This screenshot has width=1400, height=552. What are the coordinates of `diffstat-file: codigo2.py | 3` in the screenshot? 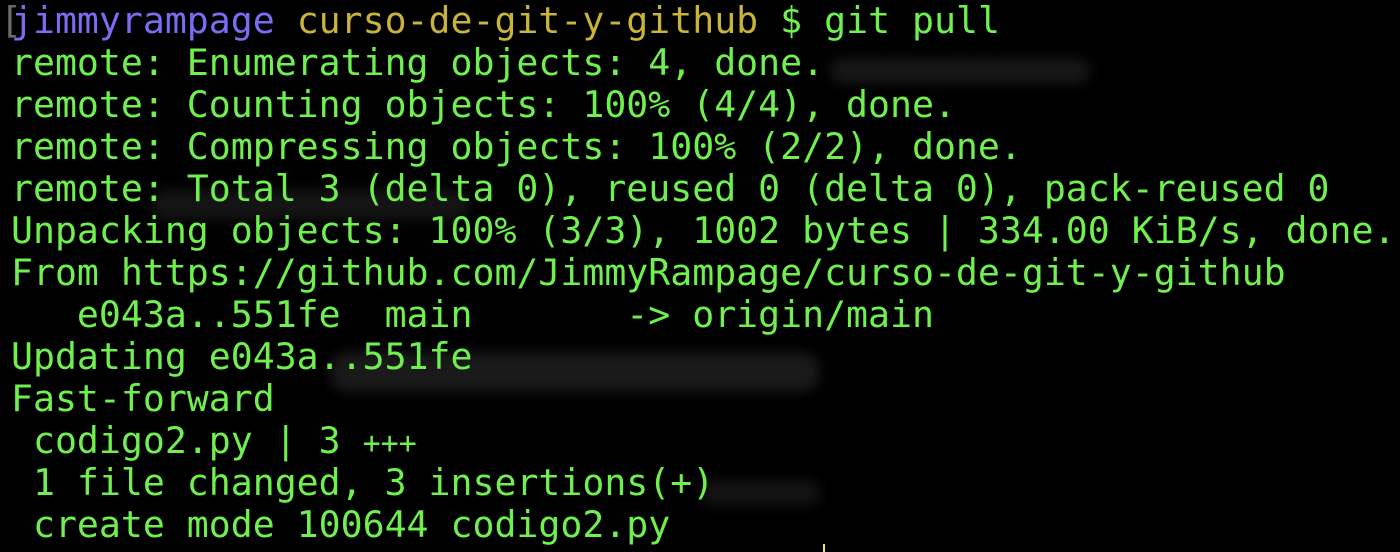 It's located at (187, 440).